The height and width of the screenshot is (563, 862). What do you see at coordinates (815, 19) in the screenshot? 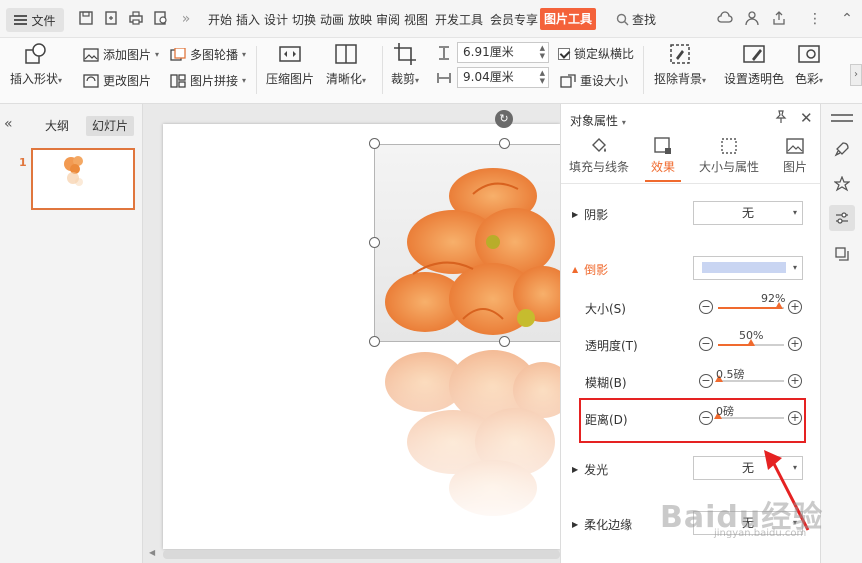
I see `more-options-icon: ⋮` at bounding box center [815, 19].